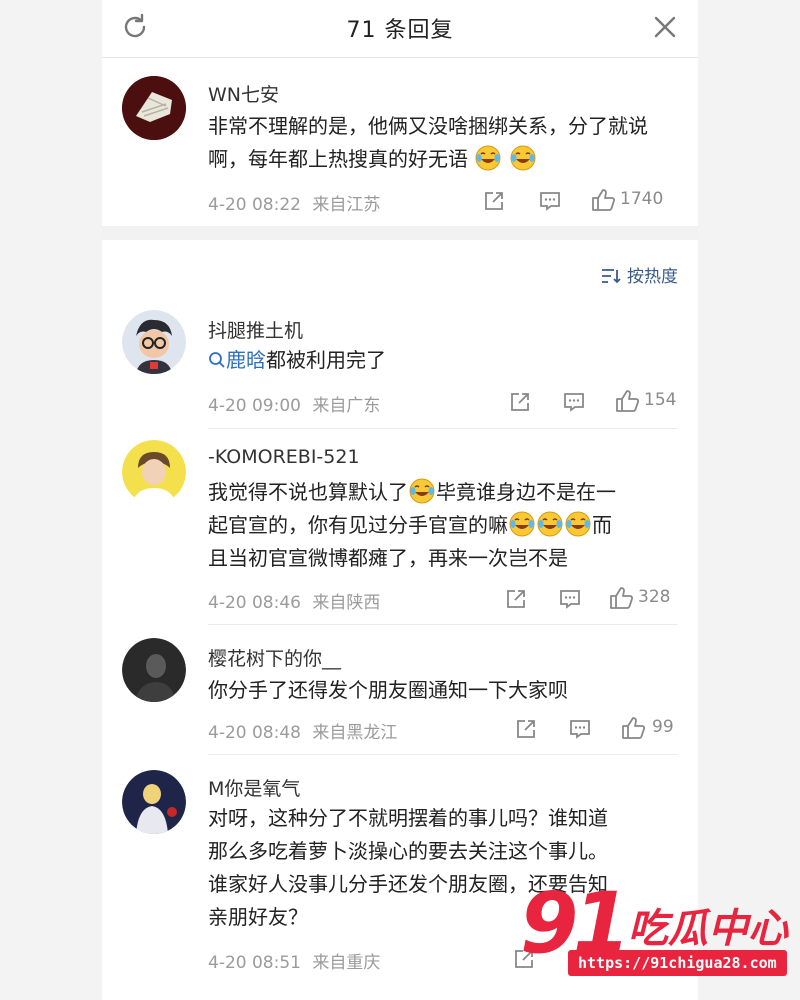  What do you see at coordinates (217, 360) in the screenshot?
I see `search-icon` at bounding box center [217, 360].